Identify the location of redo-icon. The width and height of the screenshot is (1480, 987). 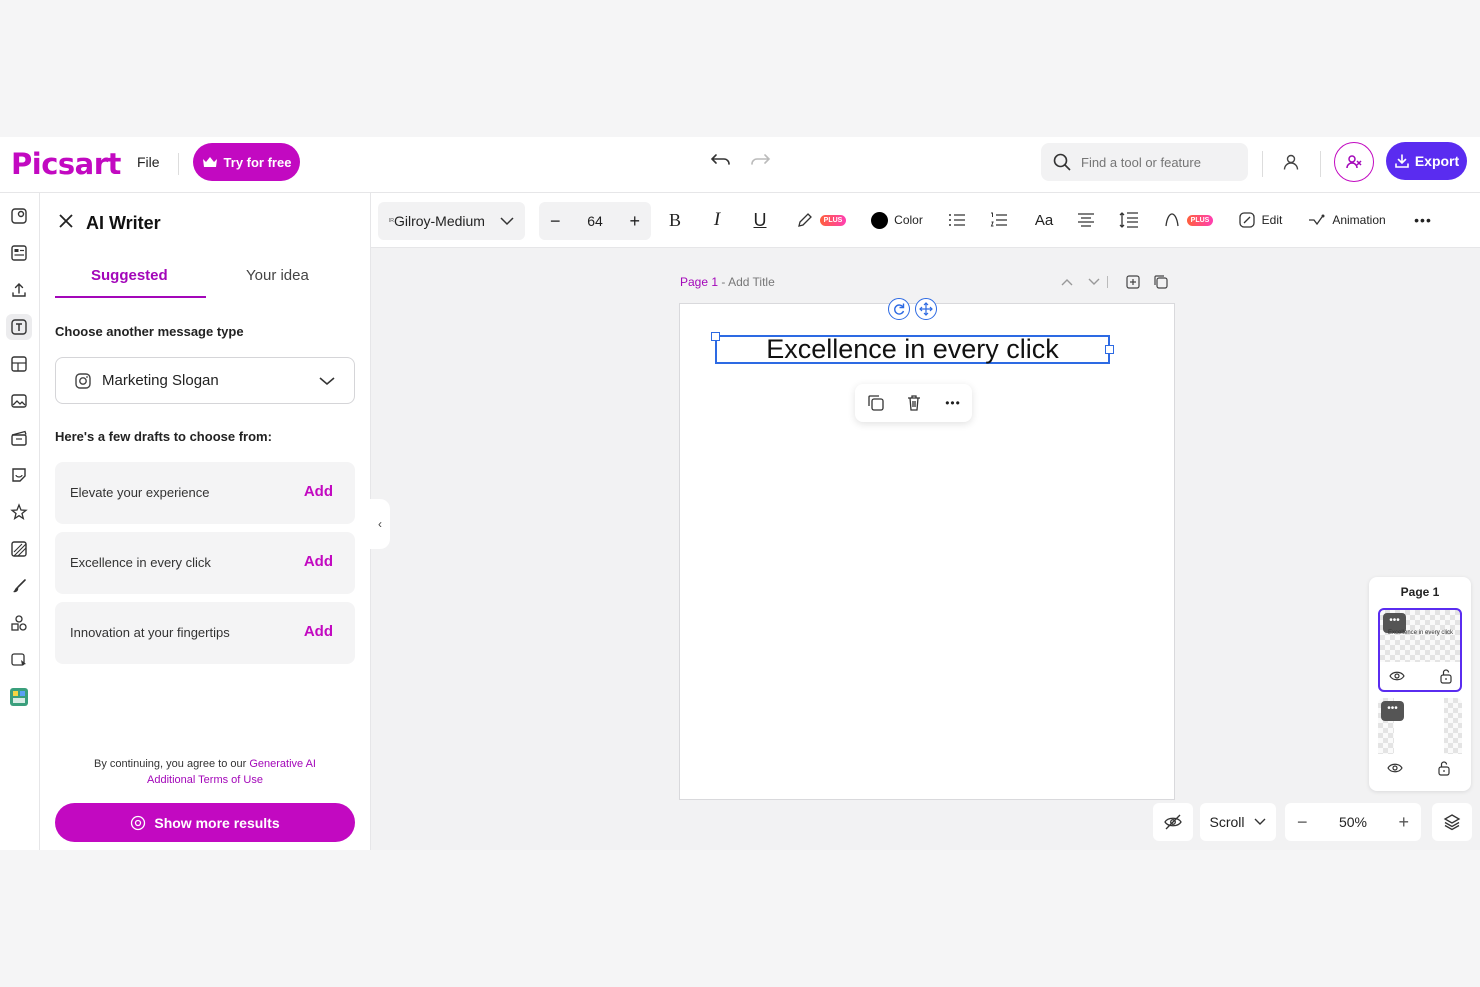
(760, 162).